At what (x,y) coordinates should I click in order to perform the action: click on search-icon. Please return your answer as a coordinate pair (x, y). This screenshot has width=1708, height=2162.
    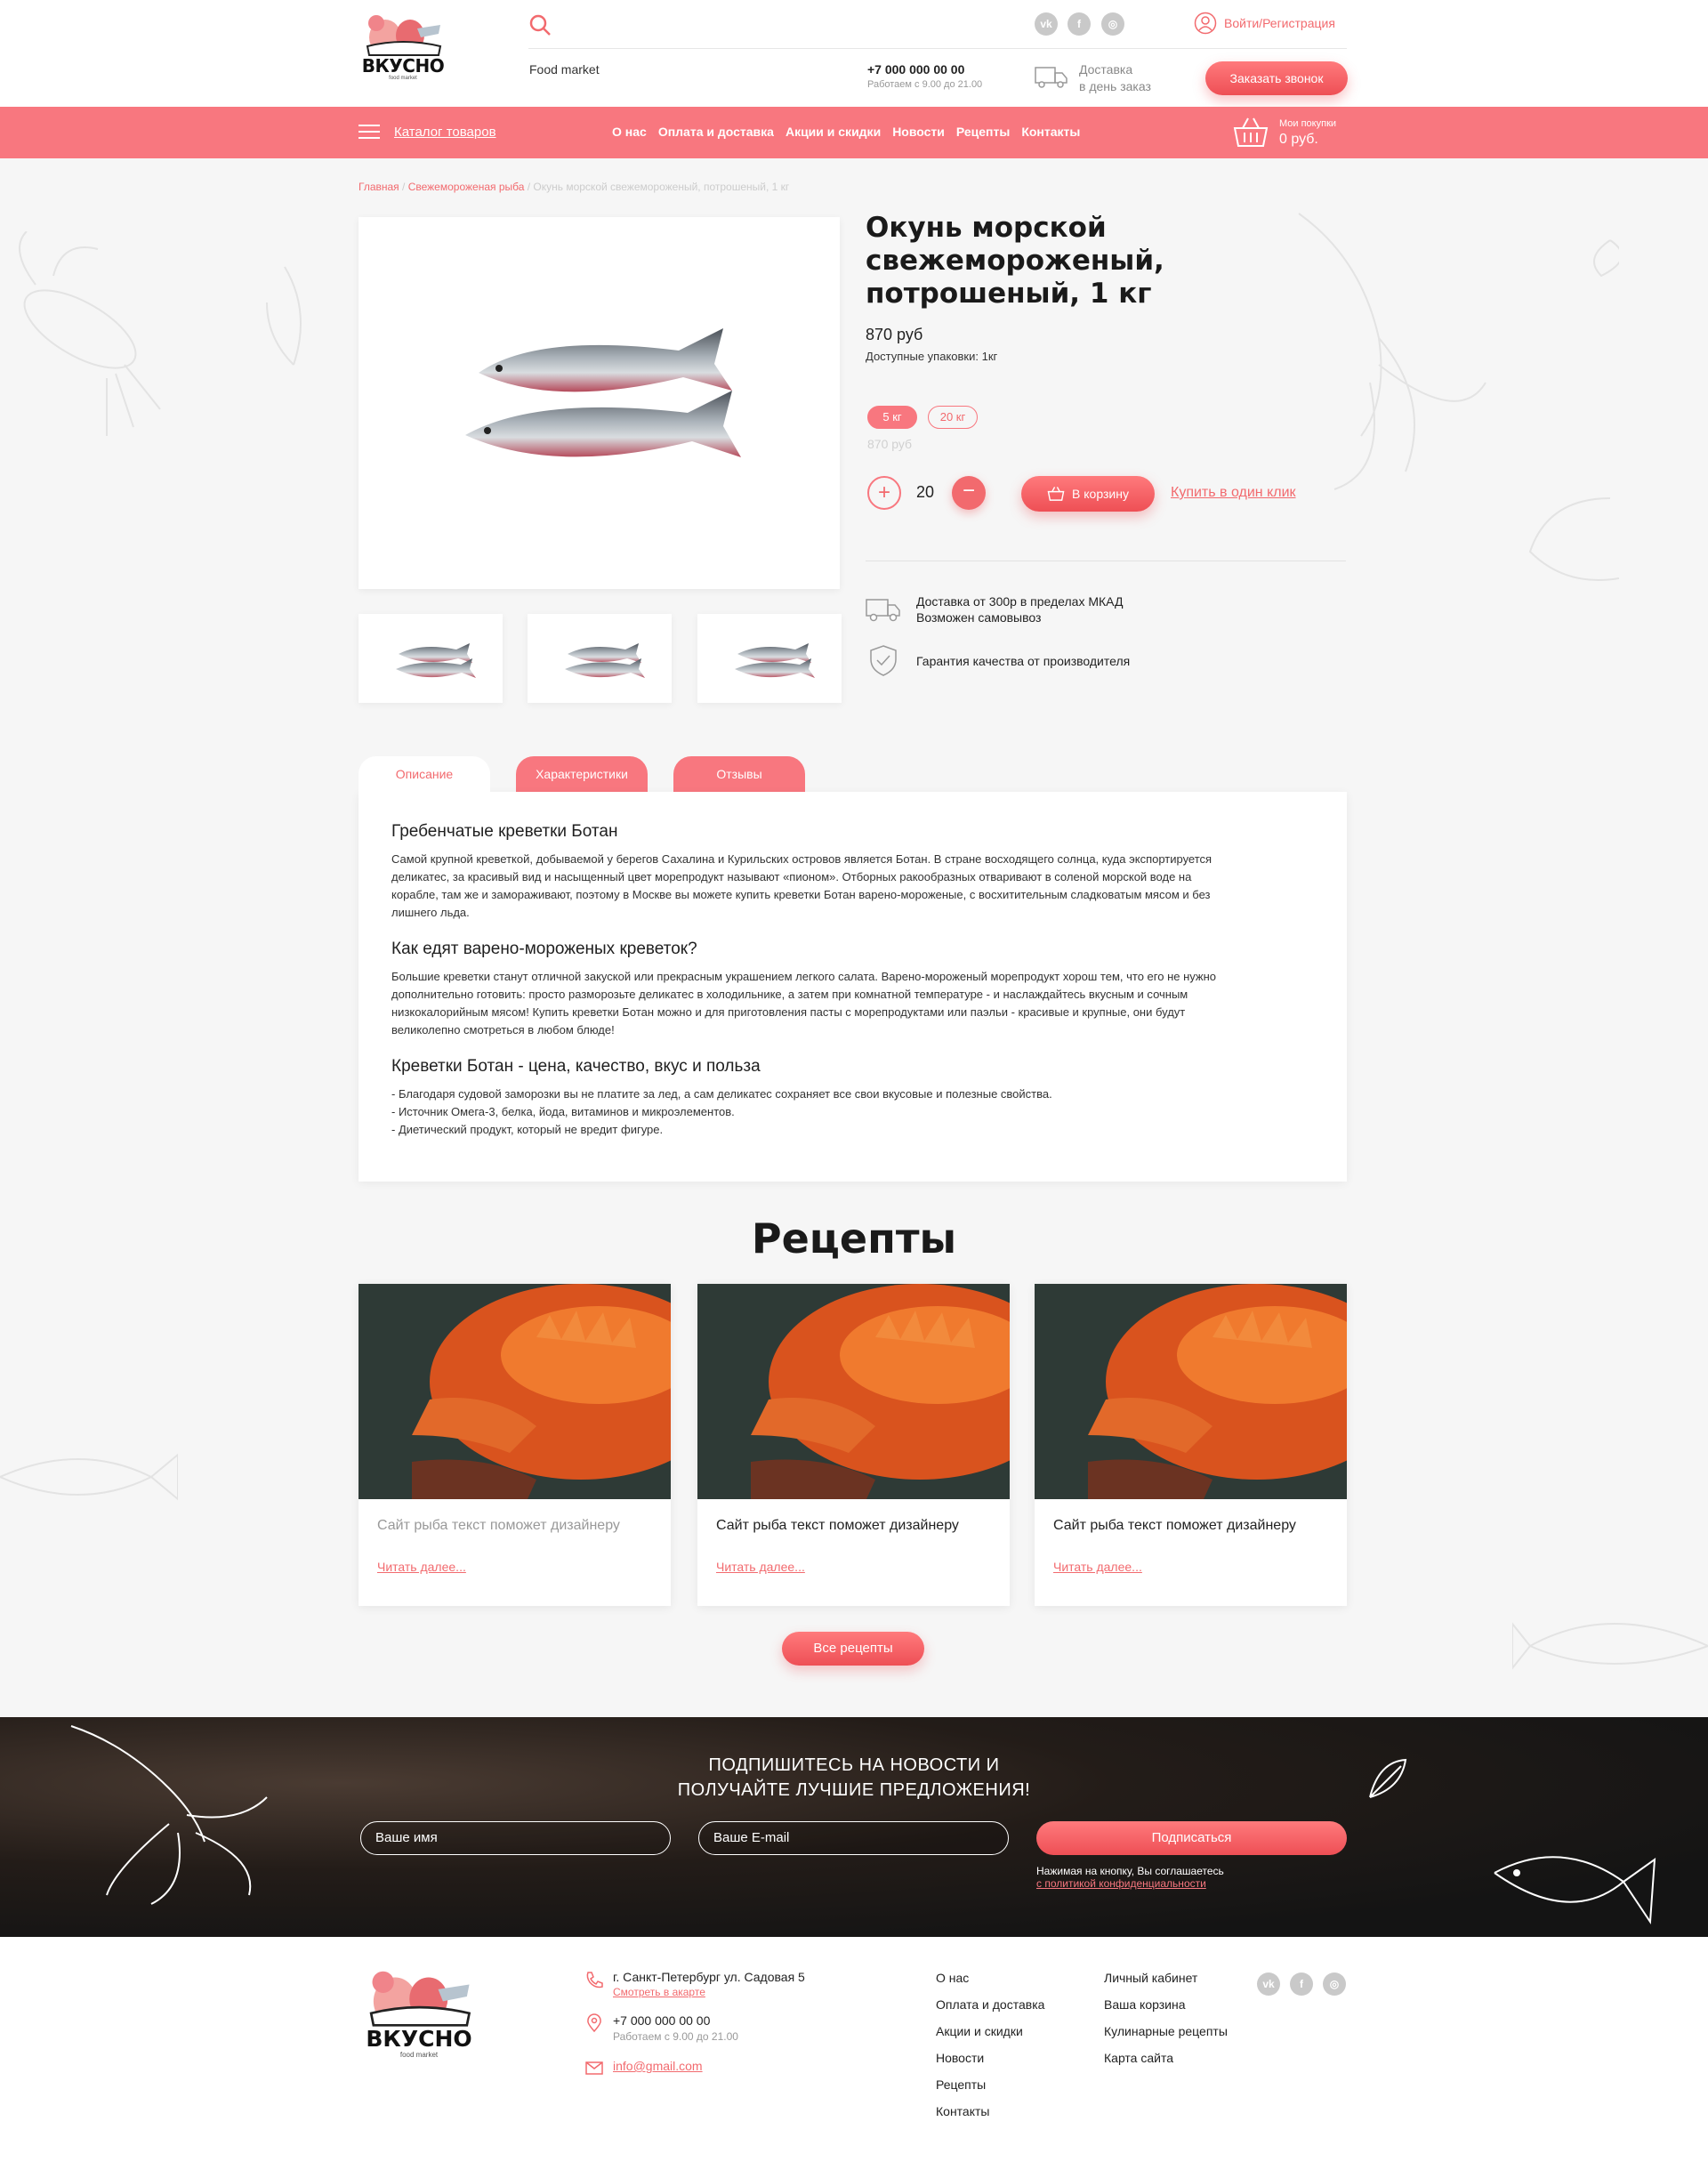
    Looking at the image, I should click on (540, 25).